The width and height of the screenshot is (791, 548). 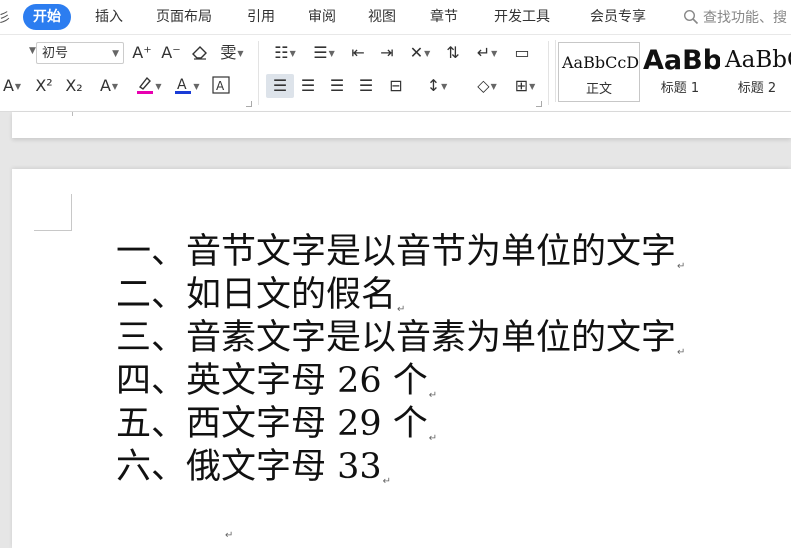 I want to click on menu-tab-insert: 插入, so click(x=109, y=17).